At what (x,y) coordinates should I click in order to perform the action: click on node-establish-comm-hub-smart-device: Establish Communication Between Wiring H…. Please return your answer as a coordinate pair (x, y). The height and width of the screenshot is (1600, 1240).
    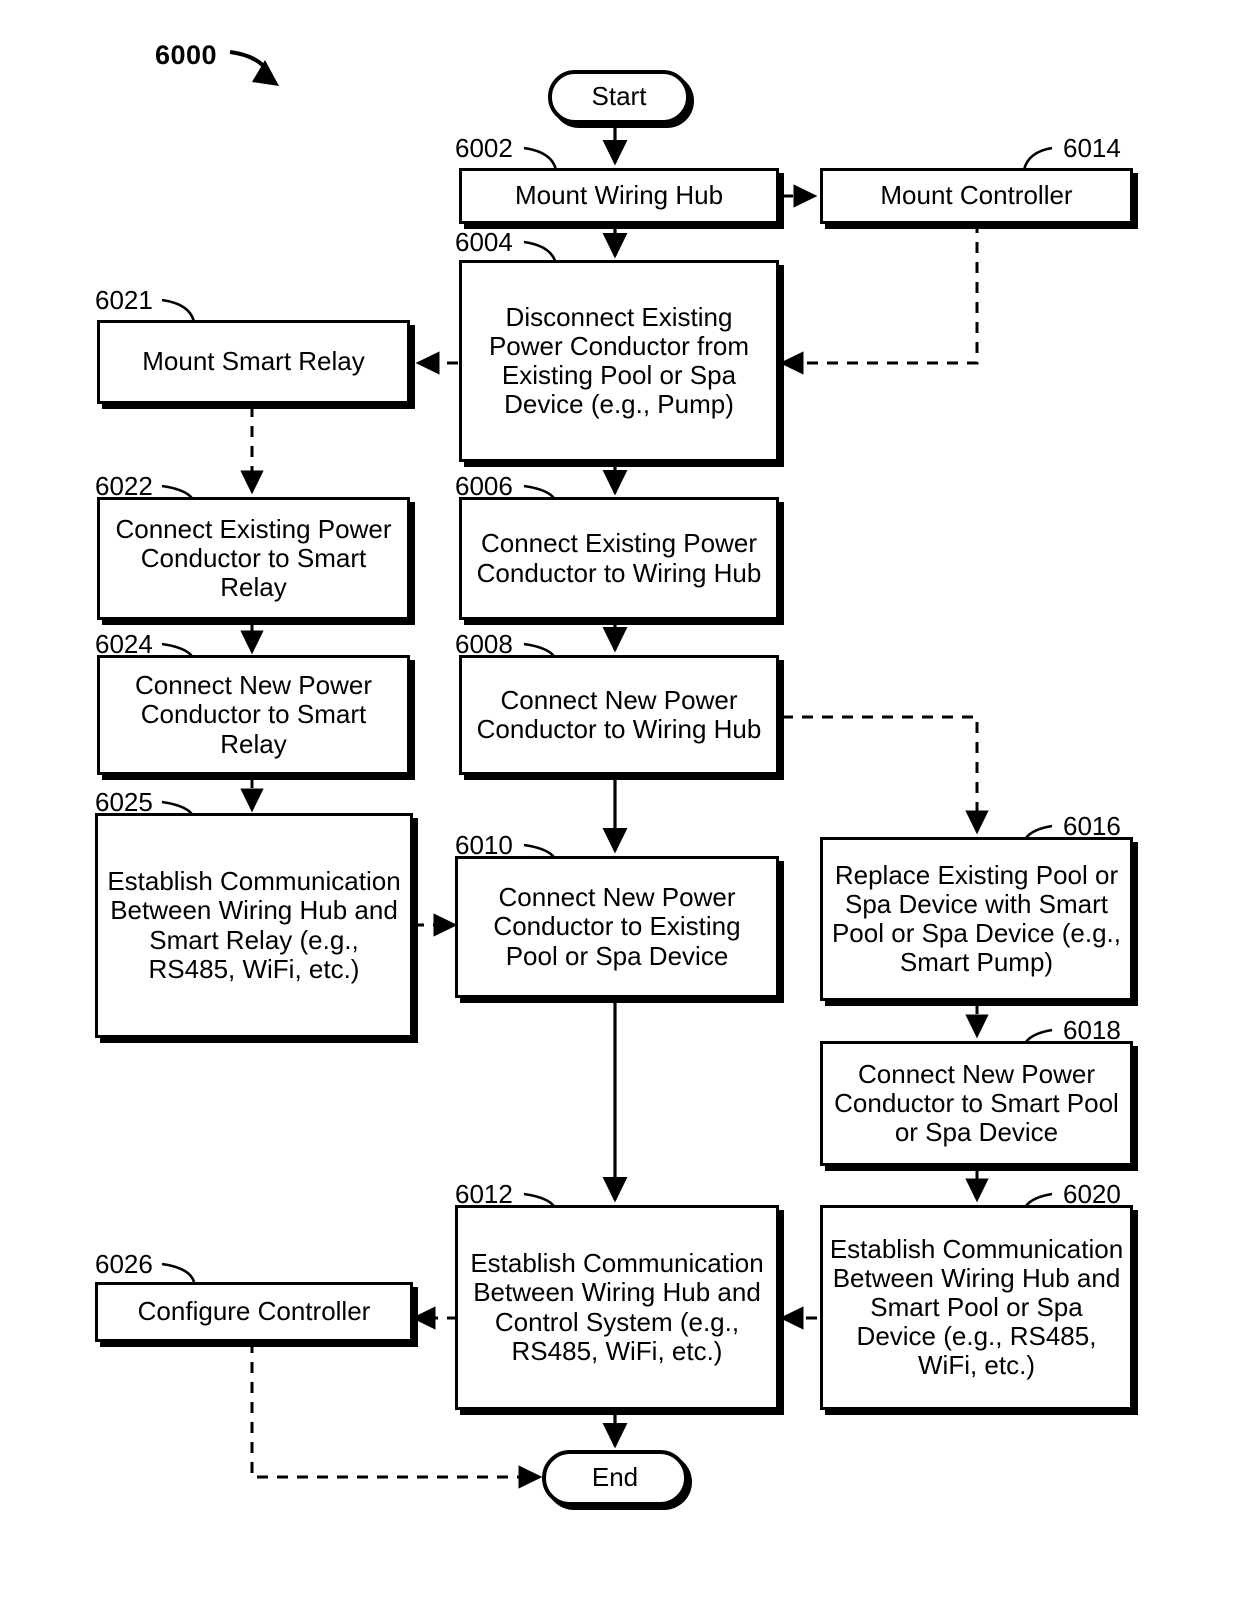
    Looking at the image, I should click on (976, 1307).